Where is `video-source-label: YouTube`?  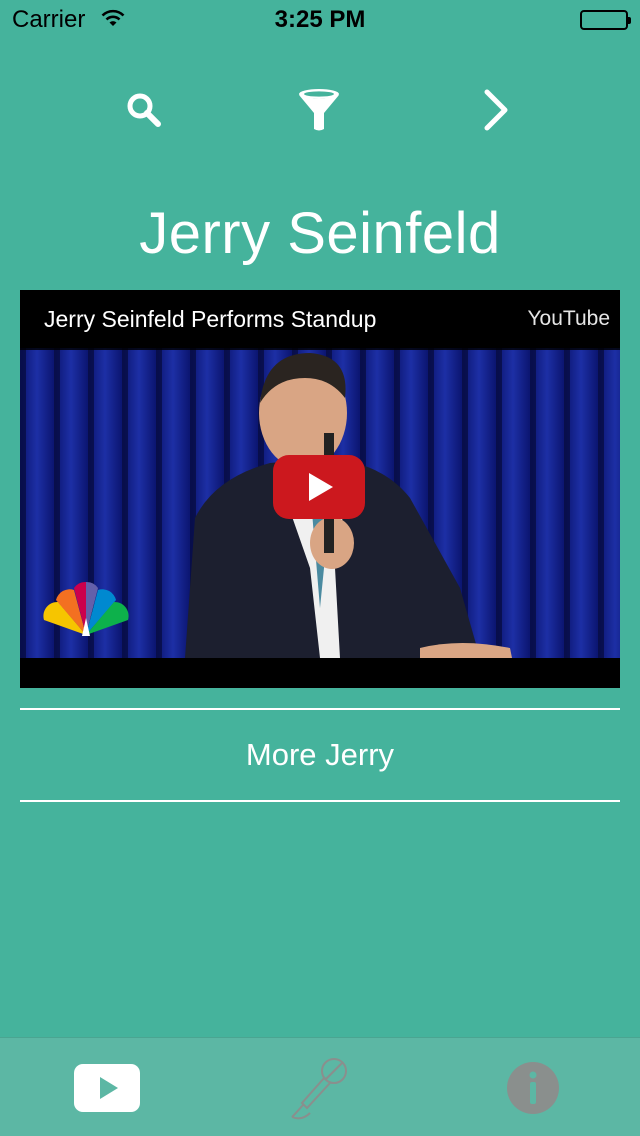 video-source-label: YouTube is located at coordinates (568, 319).